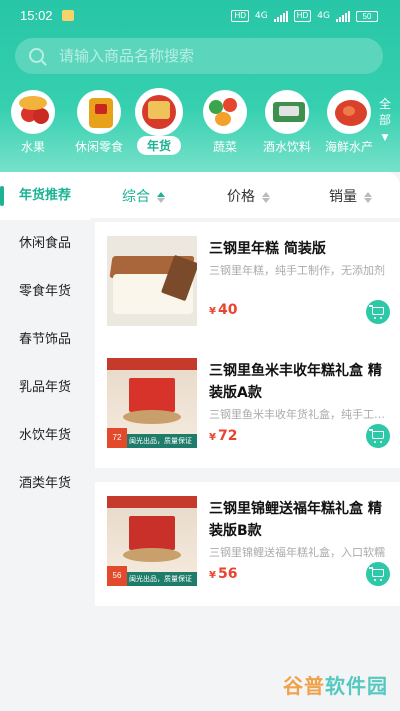 This screenshot has height=711, width=400. Describe the element at coordinates (158, 145) in the screenshot. I see `category-label: 年货` at that location.